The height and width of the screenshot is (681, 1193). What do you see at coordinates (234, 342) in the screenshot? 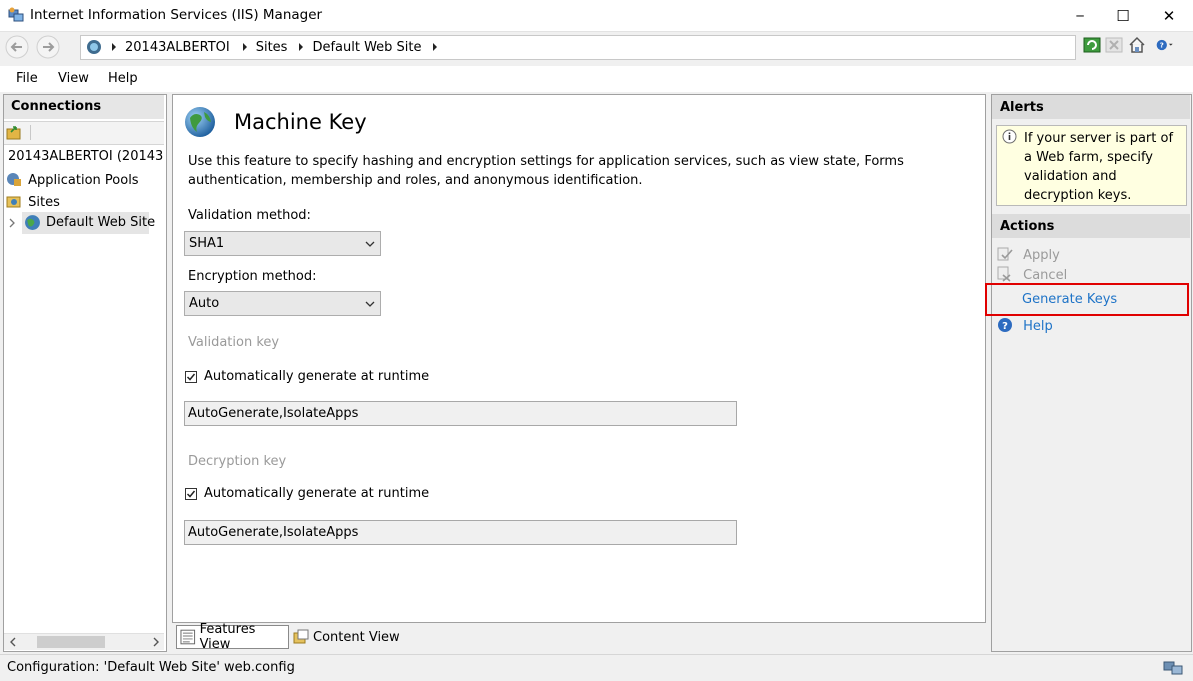
I see `validation-key-header: Validation key` at bounding box center [234, 342].